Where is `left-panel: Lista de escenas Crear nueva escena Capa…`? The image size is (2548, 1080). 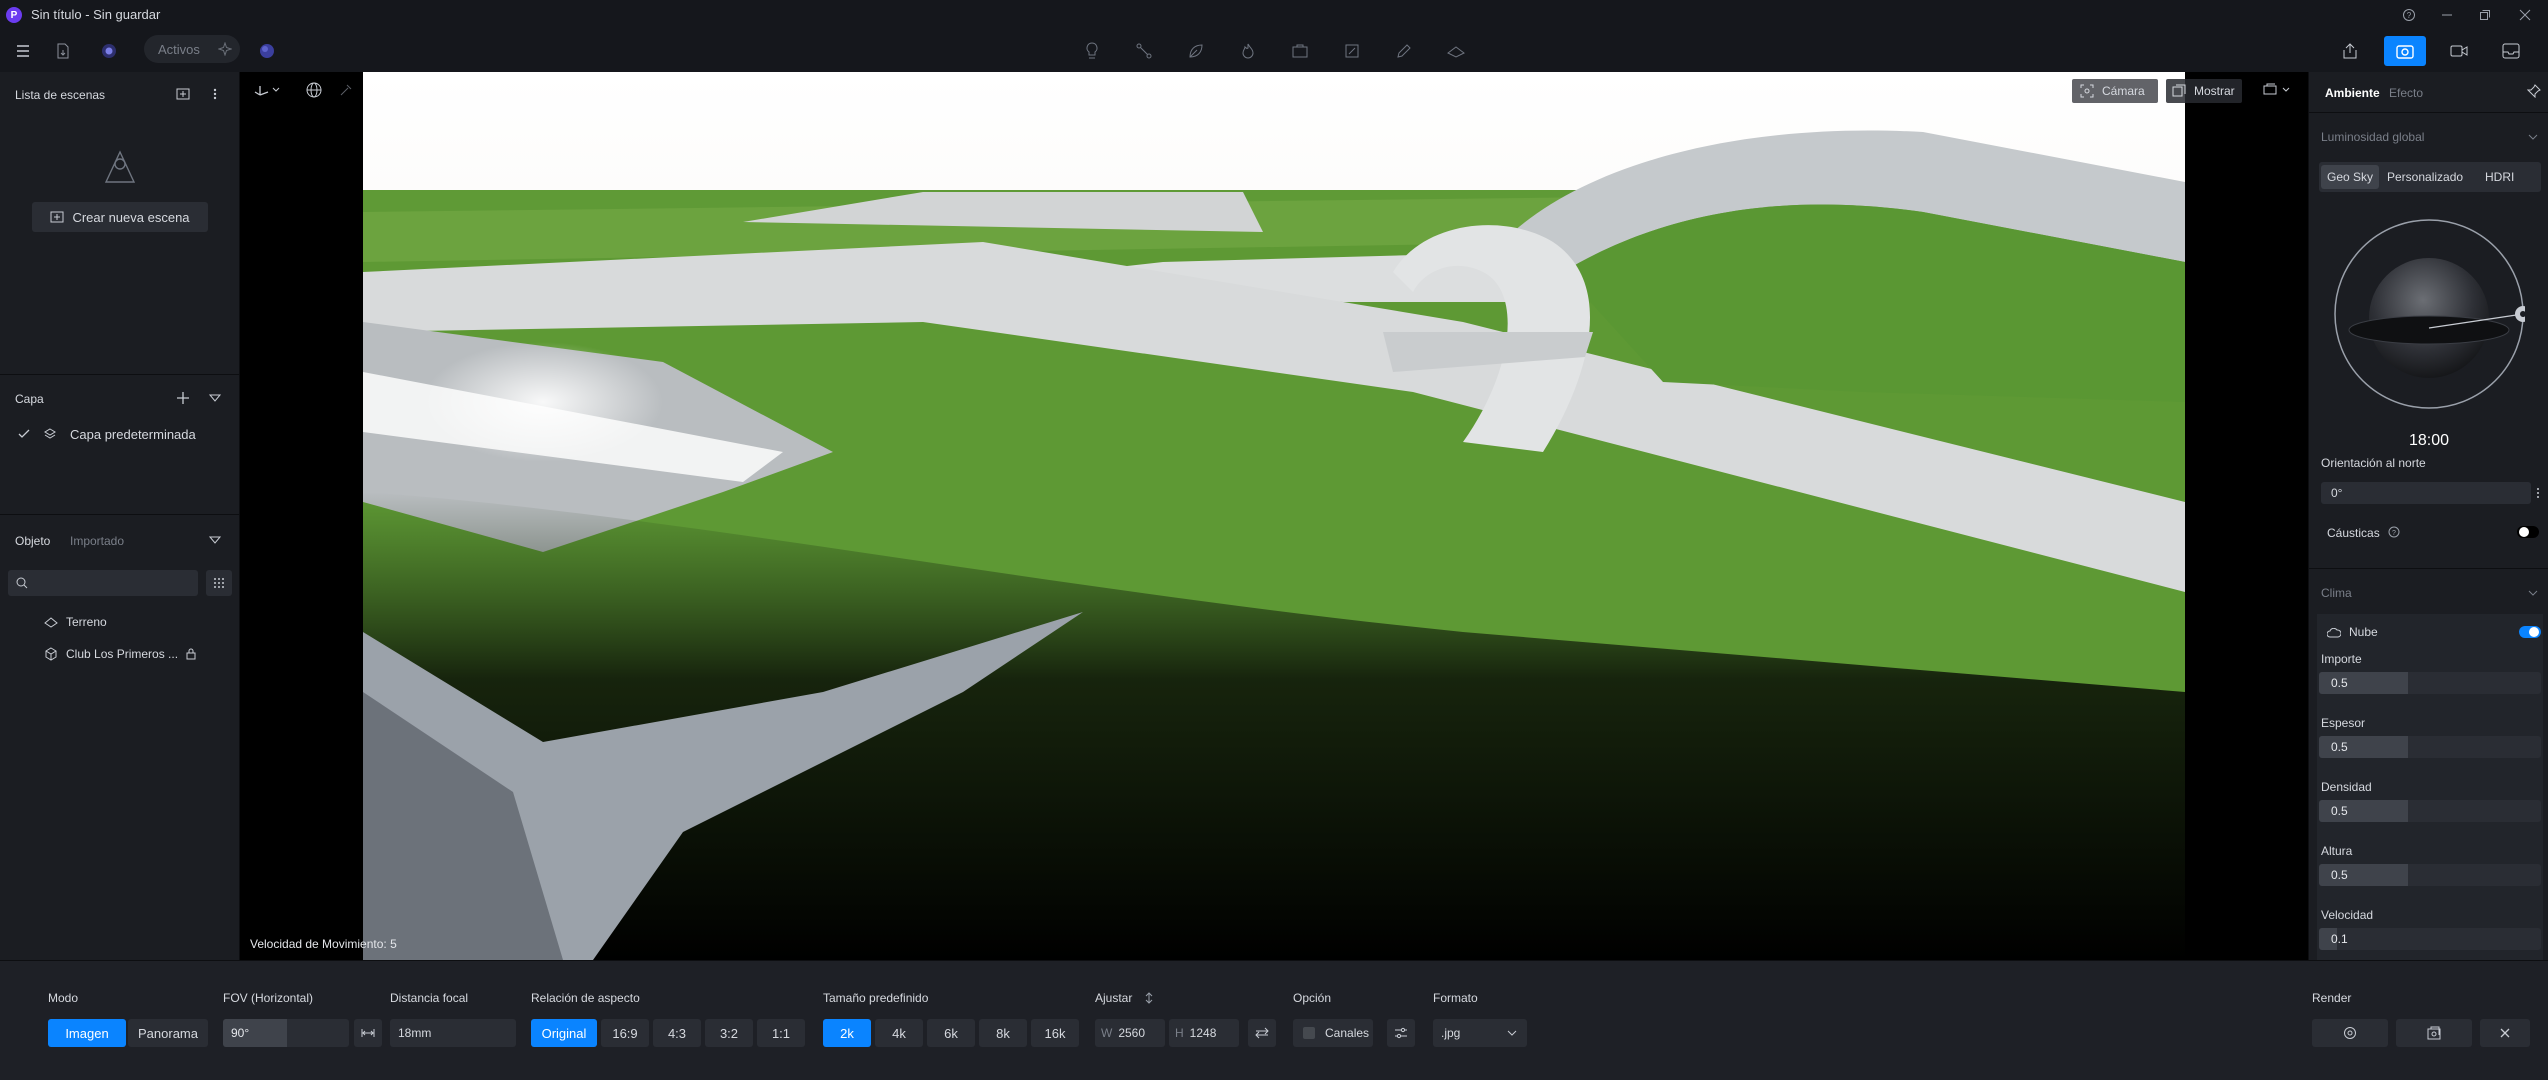
left-panel: Lista de escenas Crear nueva escena Capa… is located at coordinates (120, 516).